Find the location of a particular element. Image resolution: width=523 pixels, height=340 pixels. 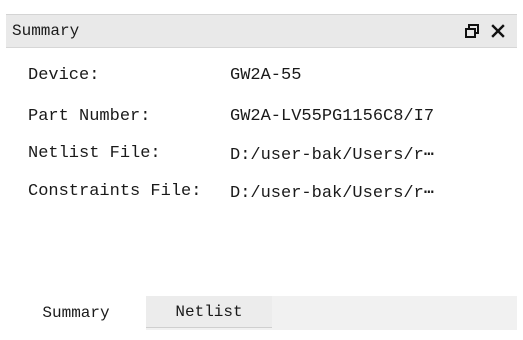

float-window-button is located at coordinates (472, 31).